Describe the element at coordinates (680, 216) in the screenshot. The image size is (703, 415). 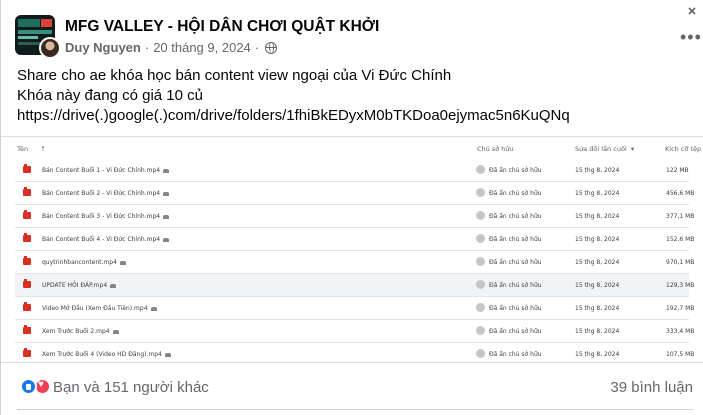
I see `file-size: 377,1 MB` at that location.